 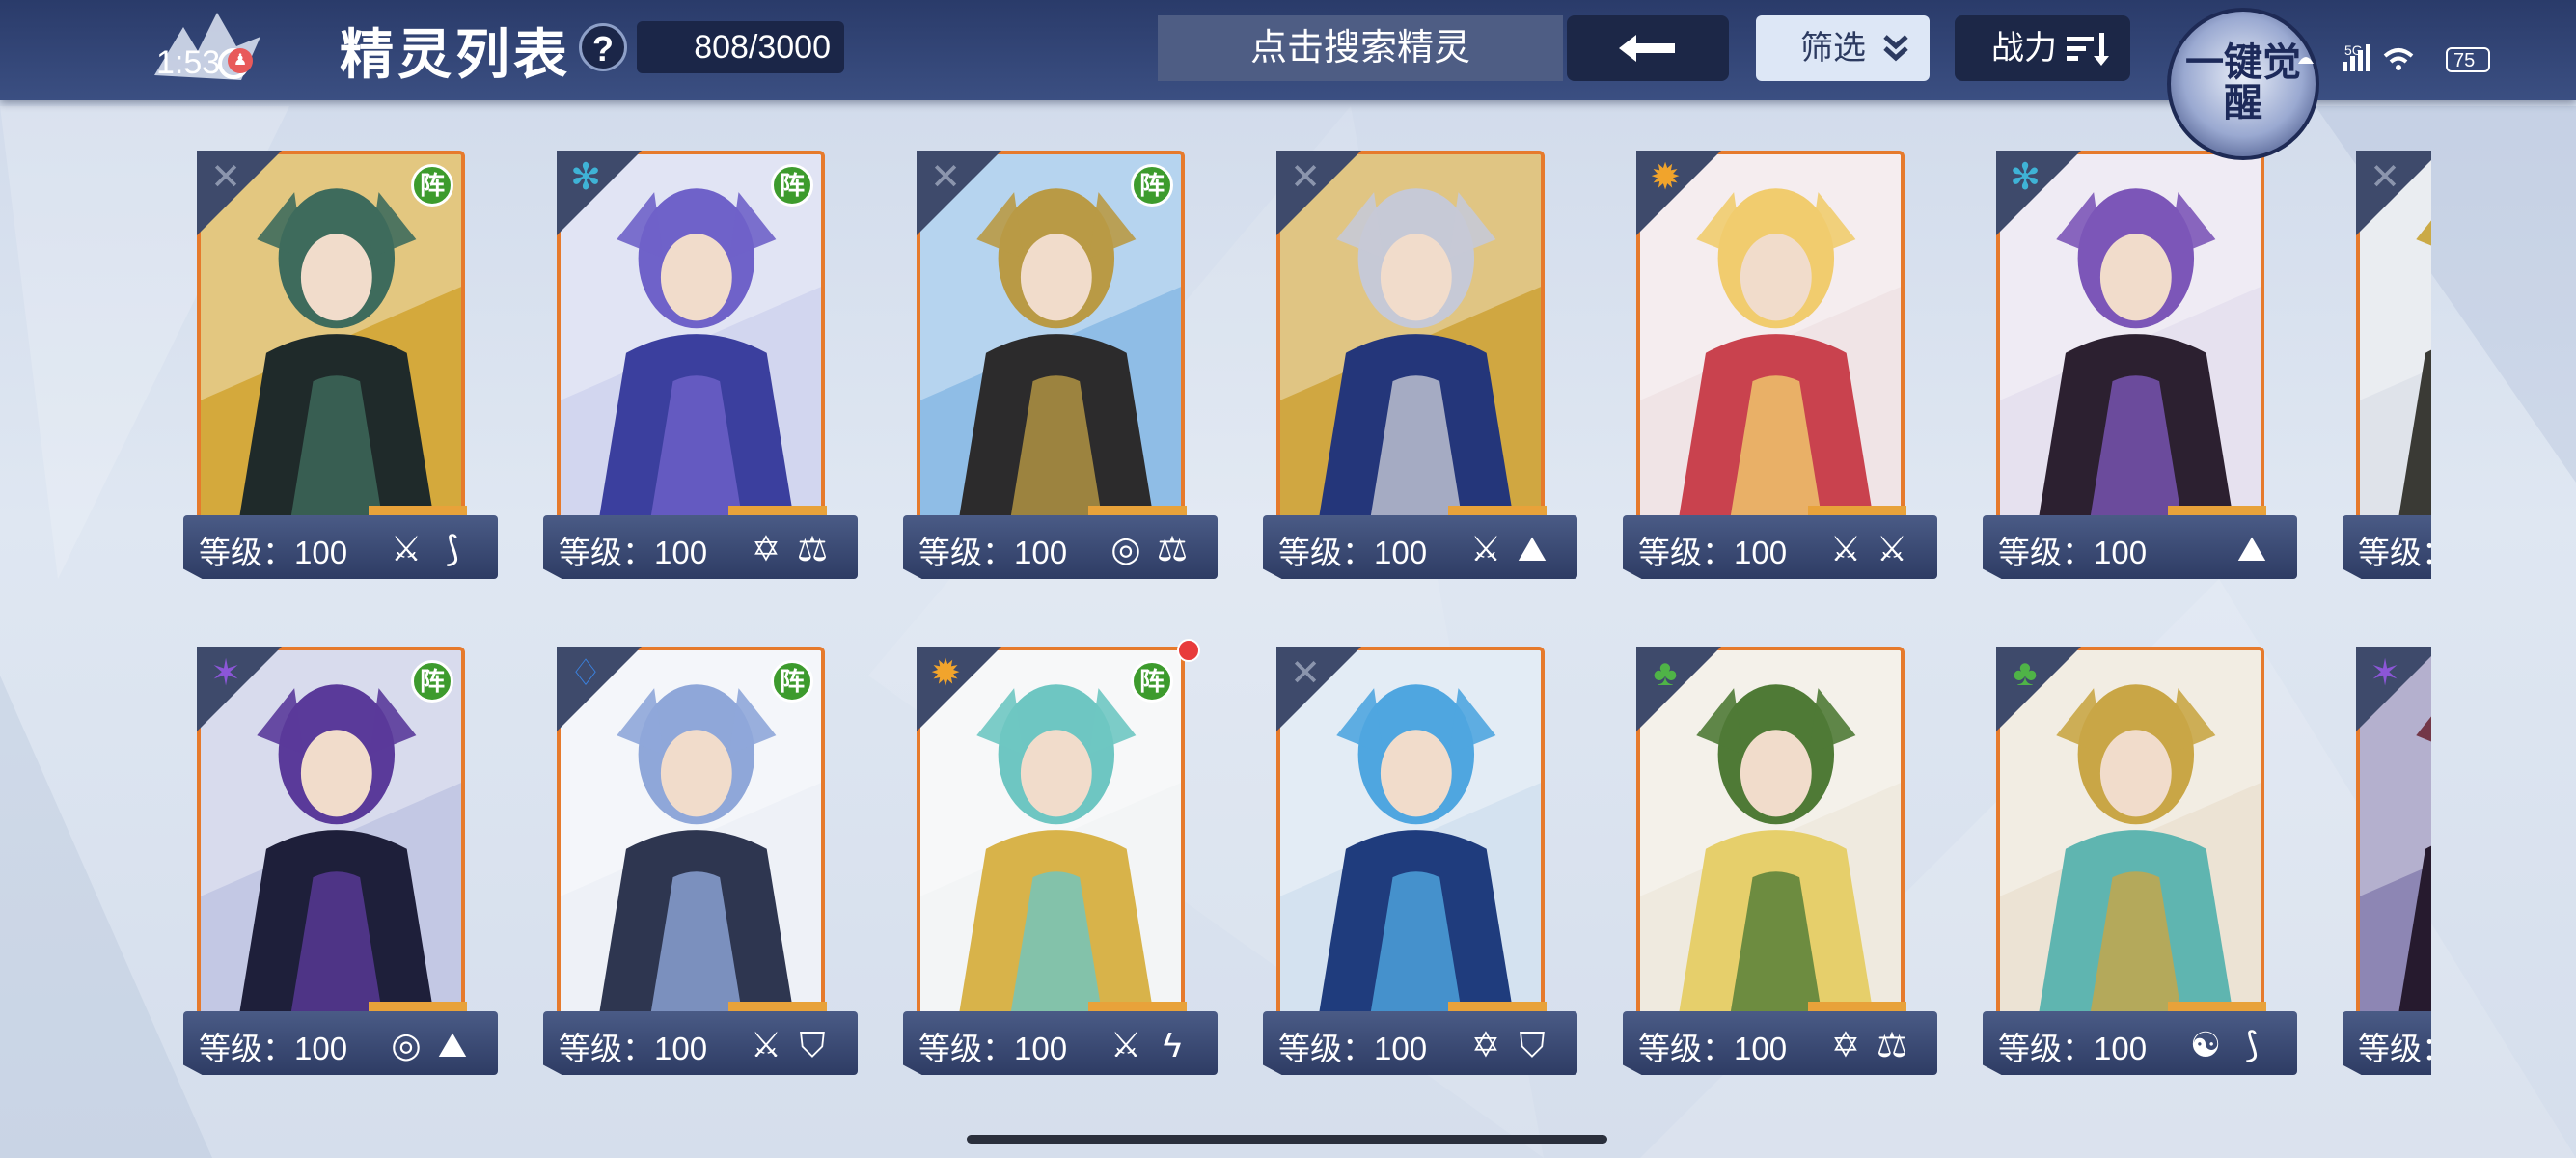 What do you see at coordinates (240, 60) in the screenshot?
I see `notification-badge-icon: ♟` at bounding box center [240, 60].